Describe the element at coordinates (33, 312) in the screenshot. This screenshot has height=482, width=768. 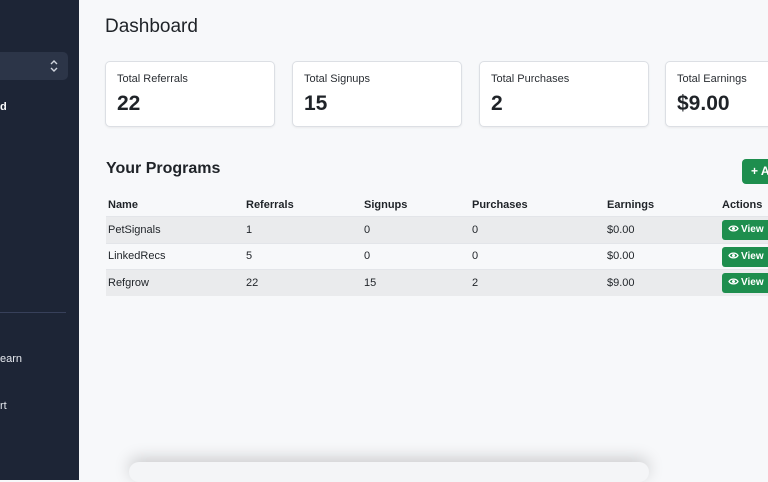
I see `sidebar-divider` at that location.